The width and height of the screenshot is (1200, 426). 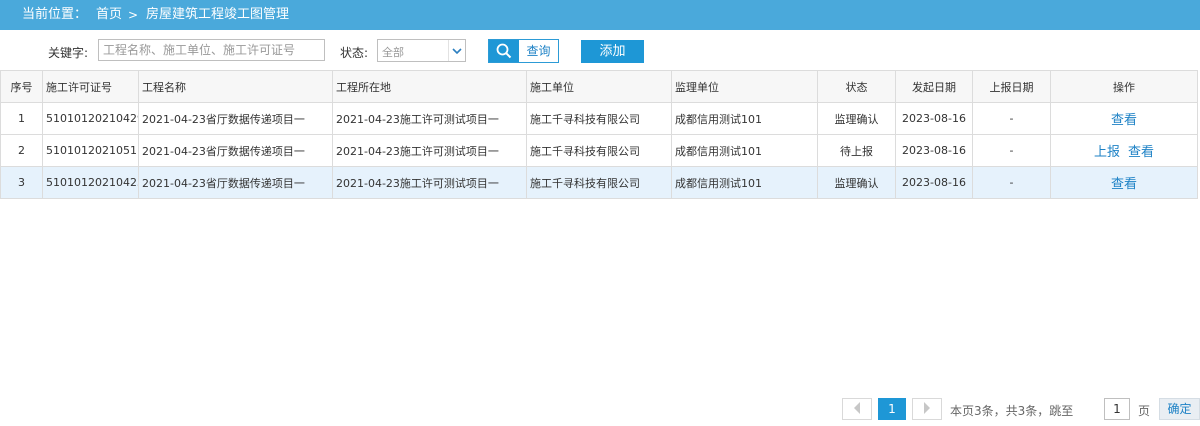 What do you see at coordinates (1179, 409) in the screenshot?
I see `jump-confirm-button: 确定` at bounding box center [1179, 409].